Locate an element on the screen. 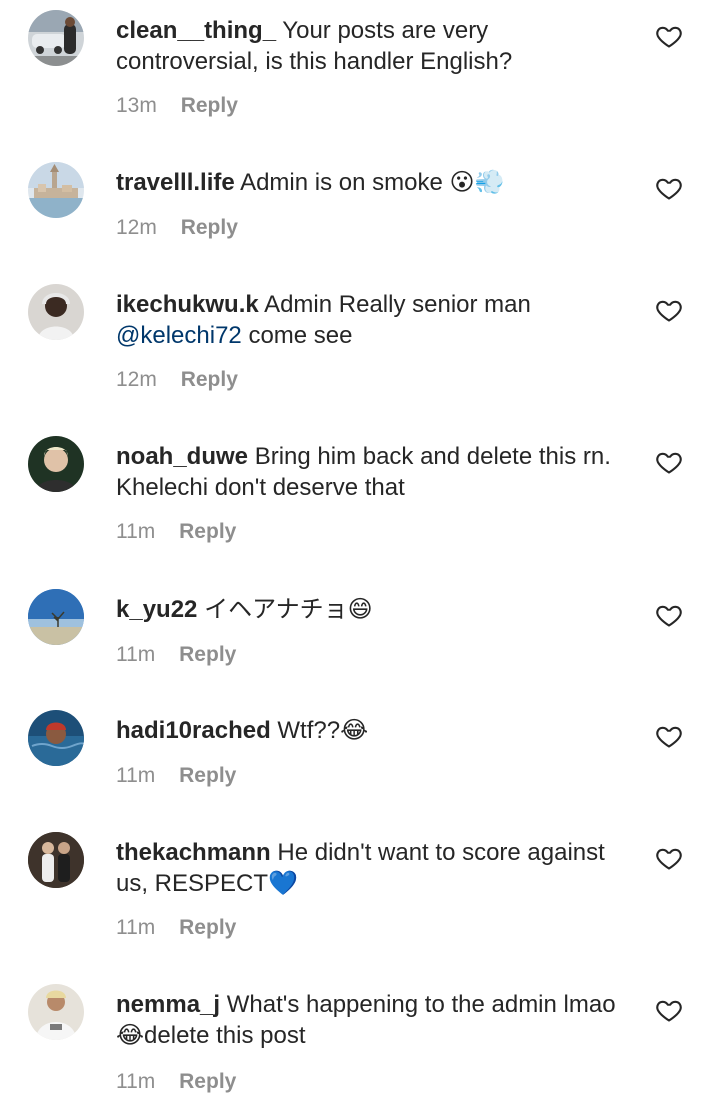 The height and width of the screenshot is (1116, 720). coastal-town-avatar-icon is located at coordinates (56, 190).